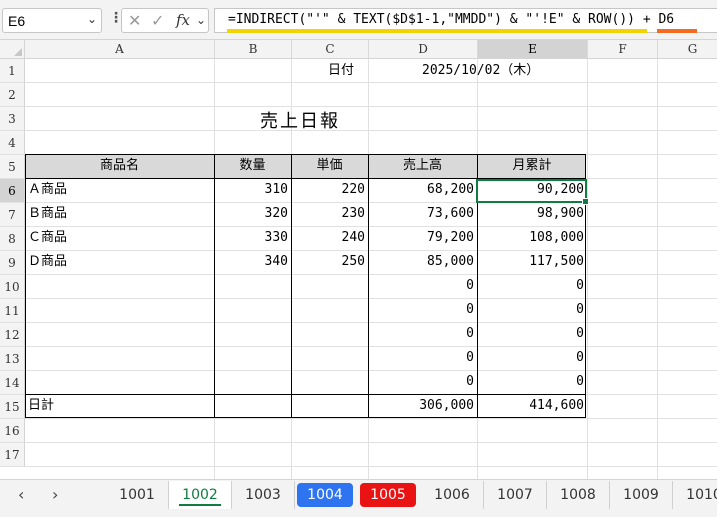 The image size is (717, 517). What do you see at coordinates (300, 120) in the screenshot?
I see `report-title: 売上日報` at bounding box center [300, 120].